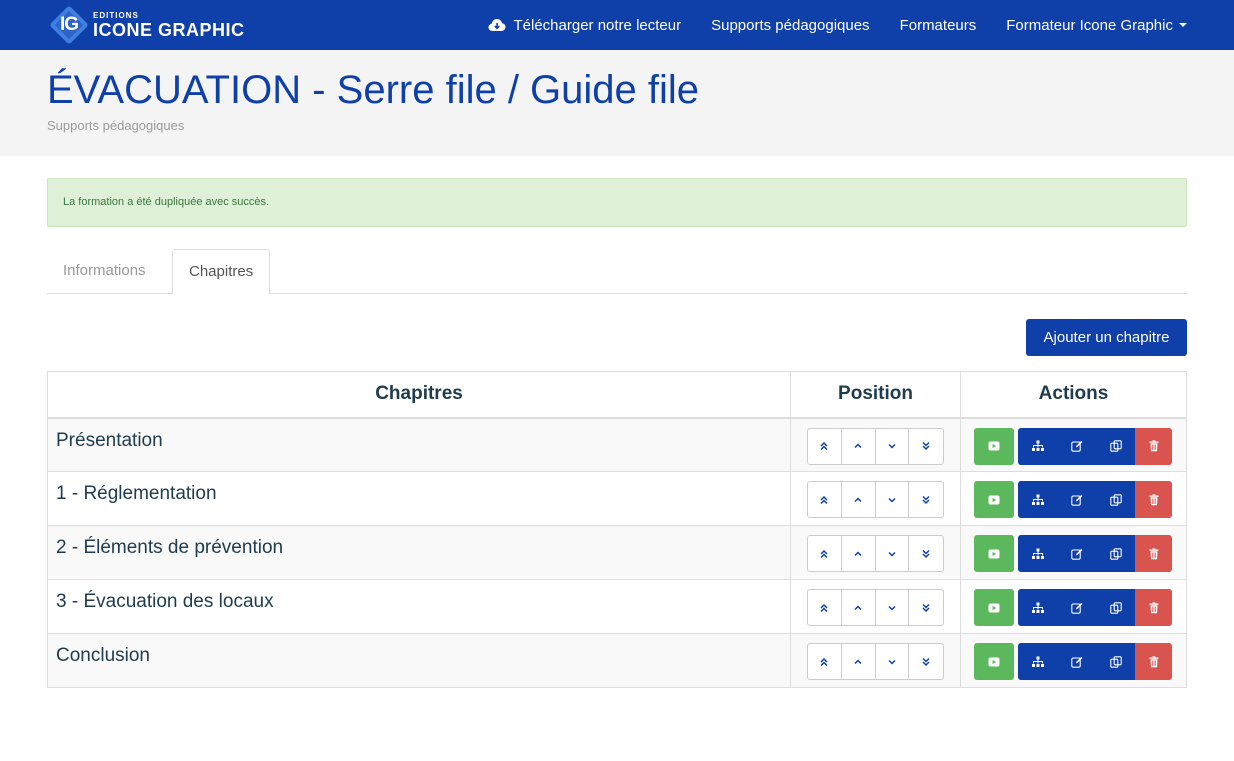  Describe the element at coordinates (790, 25) in the screenshot. I see `nav-supports: Supports pédagogiques` at that location.